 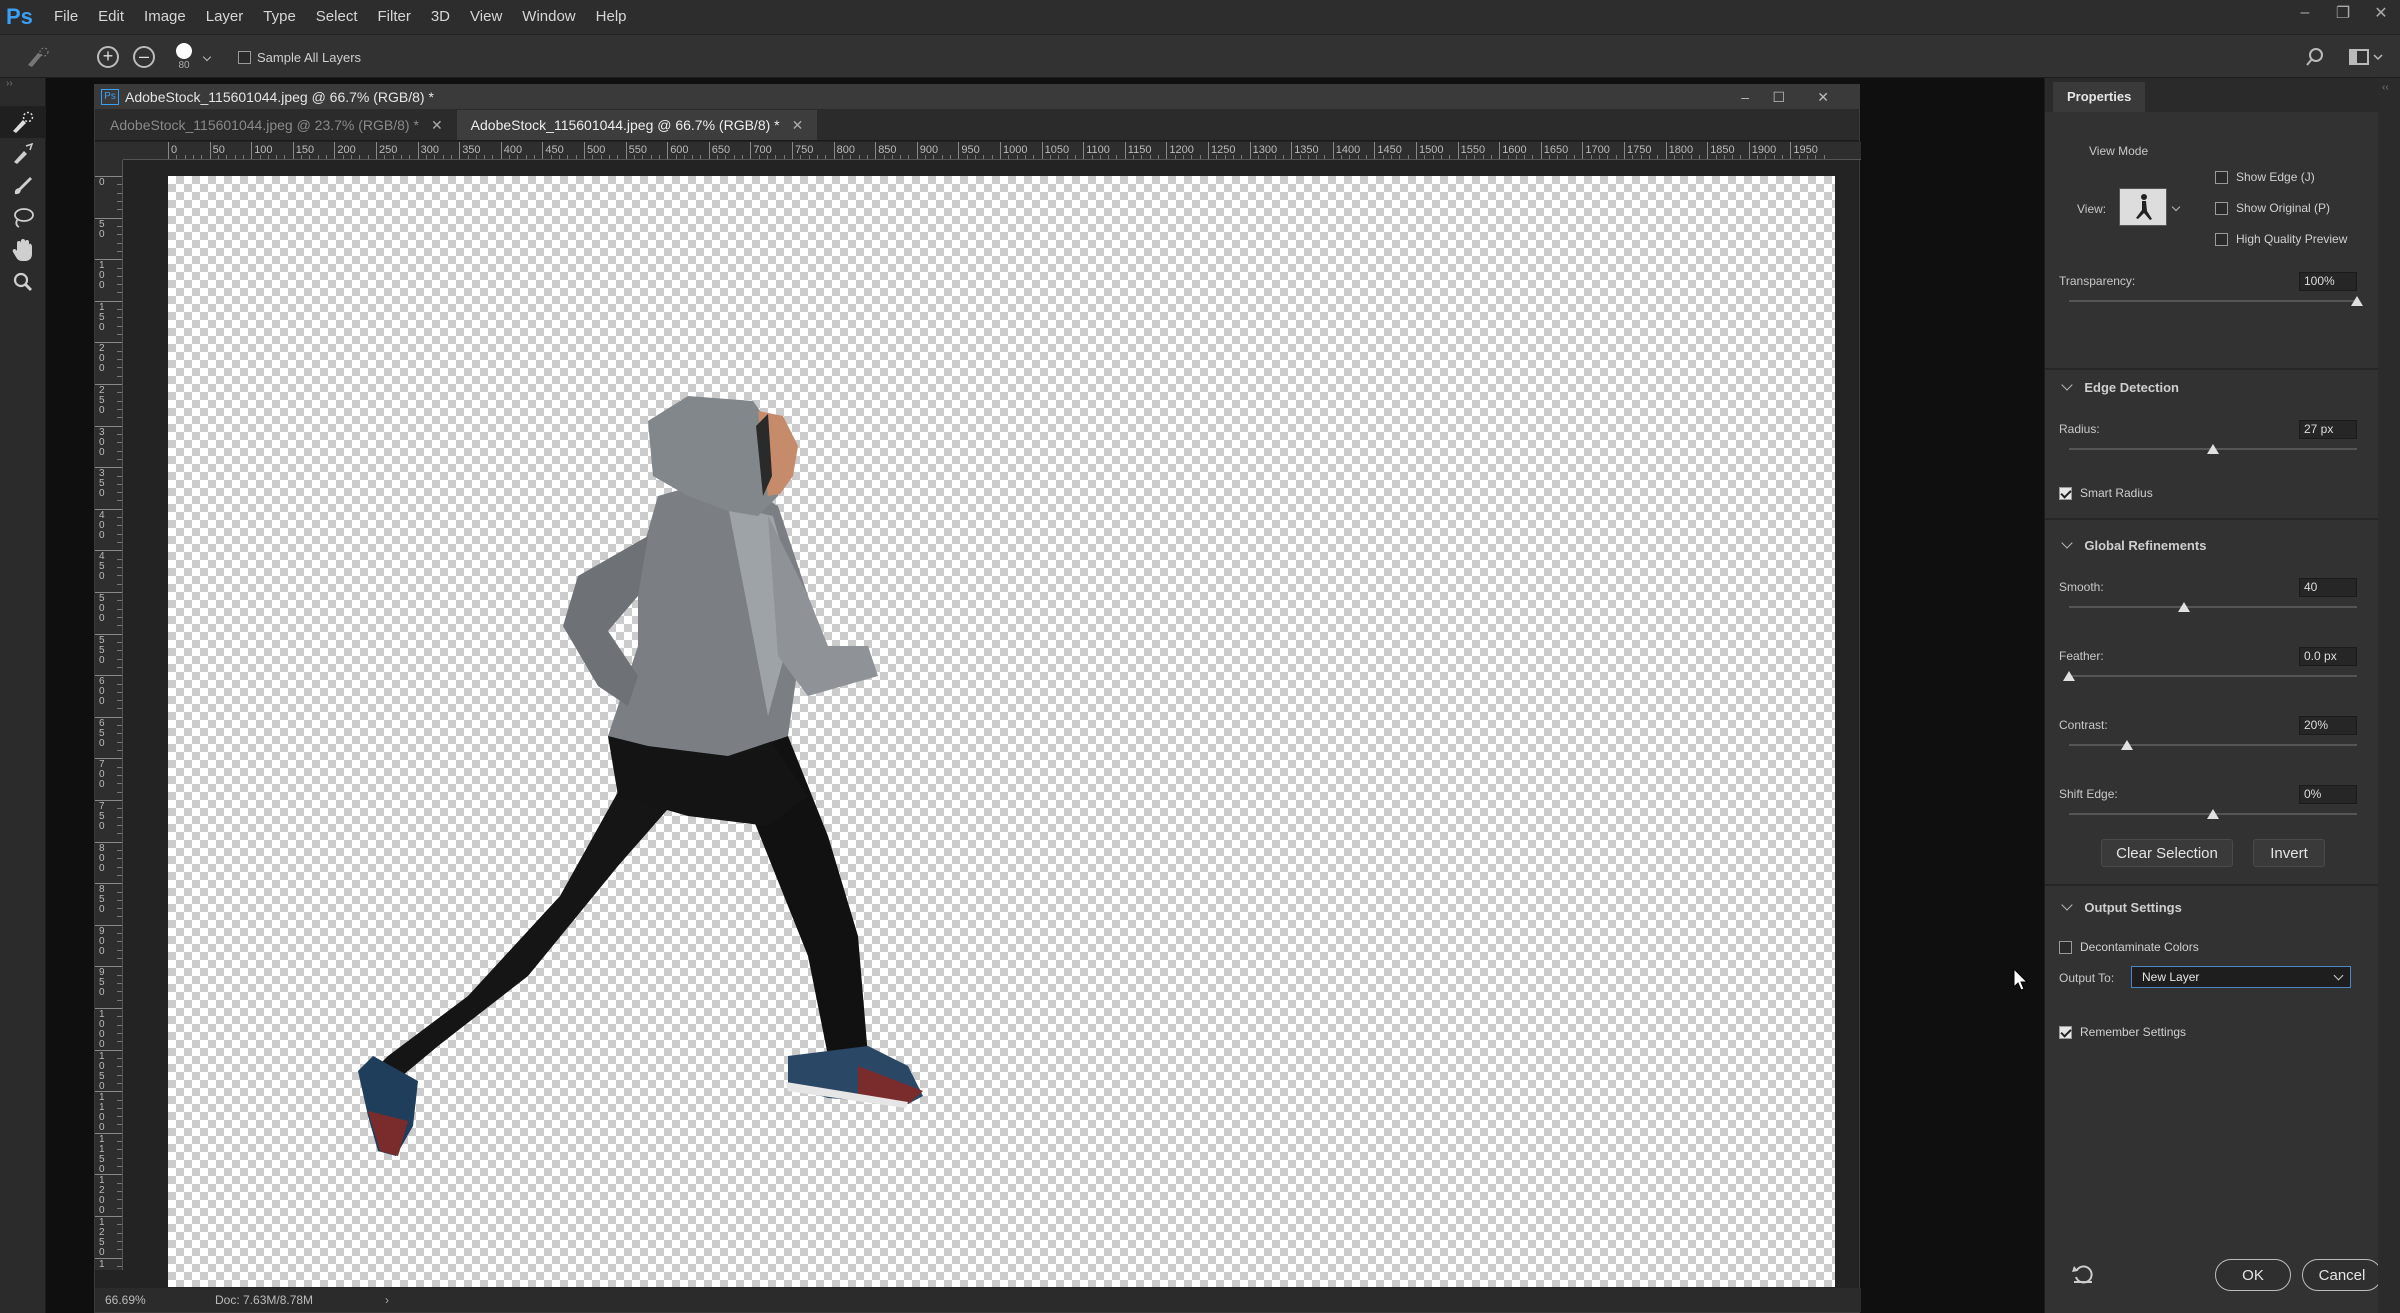 I want to click on tool-preset-picker, so click(x=39, y=57).